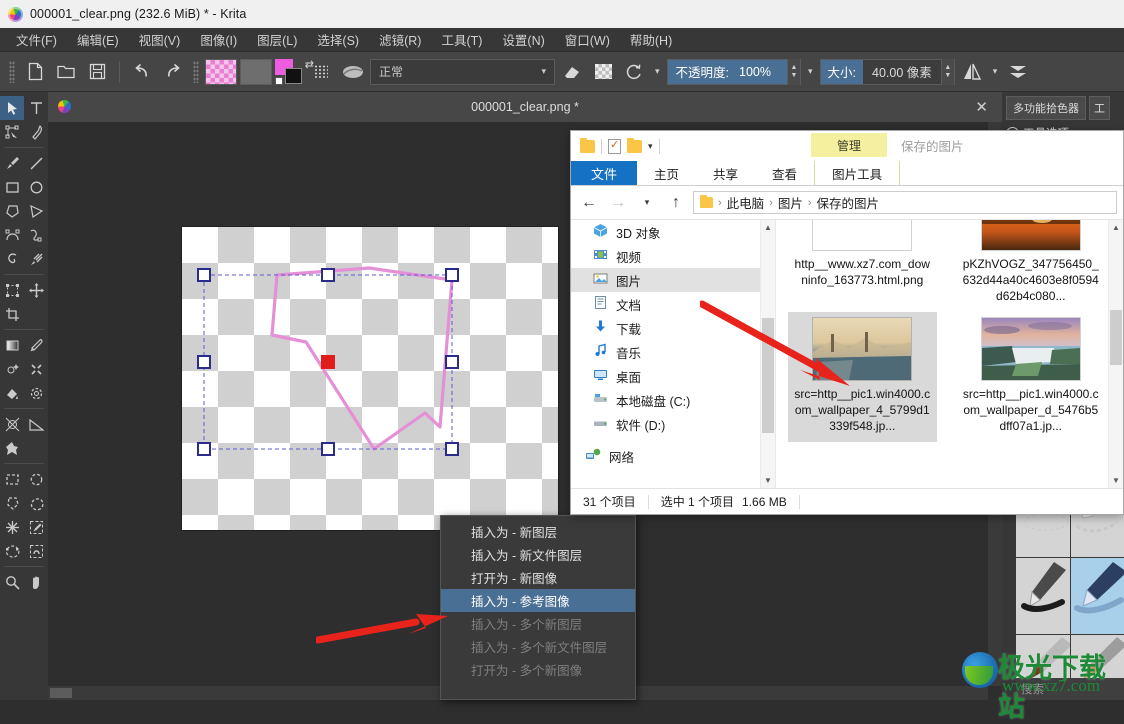 Image resolution: width=1124 pixels, height=724 pixels. I want to click on preset-search-input: 搜索, so click(1070, 689).